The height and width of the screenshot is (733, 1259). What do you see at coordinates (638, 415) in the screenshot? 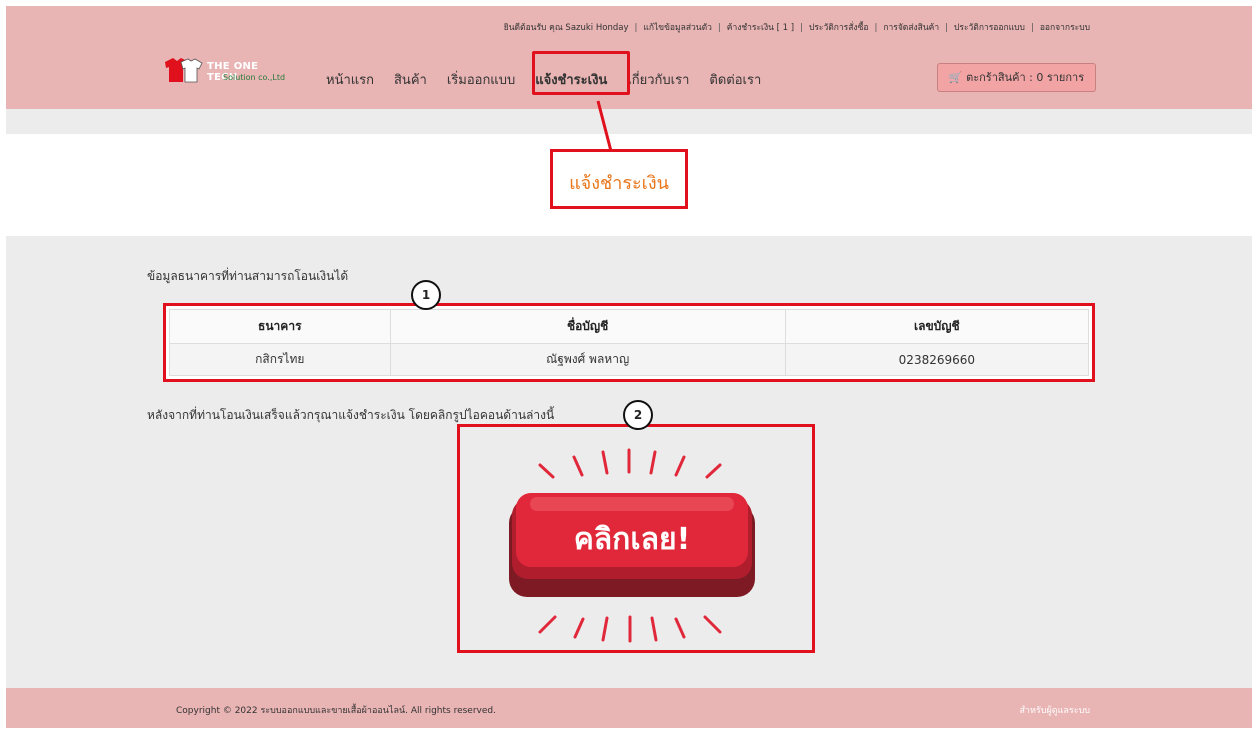
I see `annotation-marker-2: 2` at bounding box center [638, 415].